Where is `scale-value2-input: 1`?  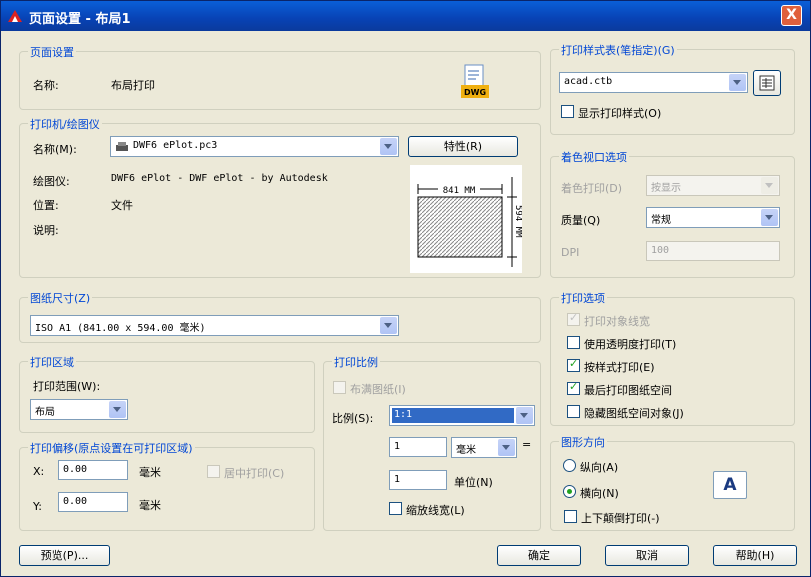 scale-value2-input: 1 is located at coordinates (418, 480).